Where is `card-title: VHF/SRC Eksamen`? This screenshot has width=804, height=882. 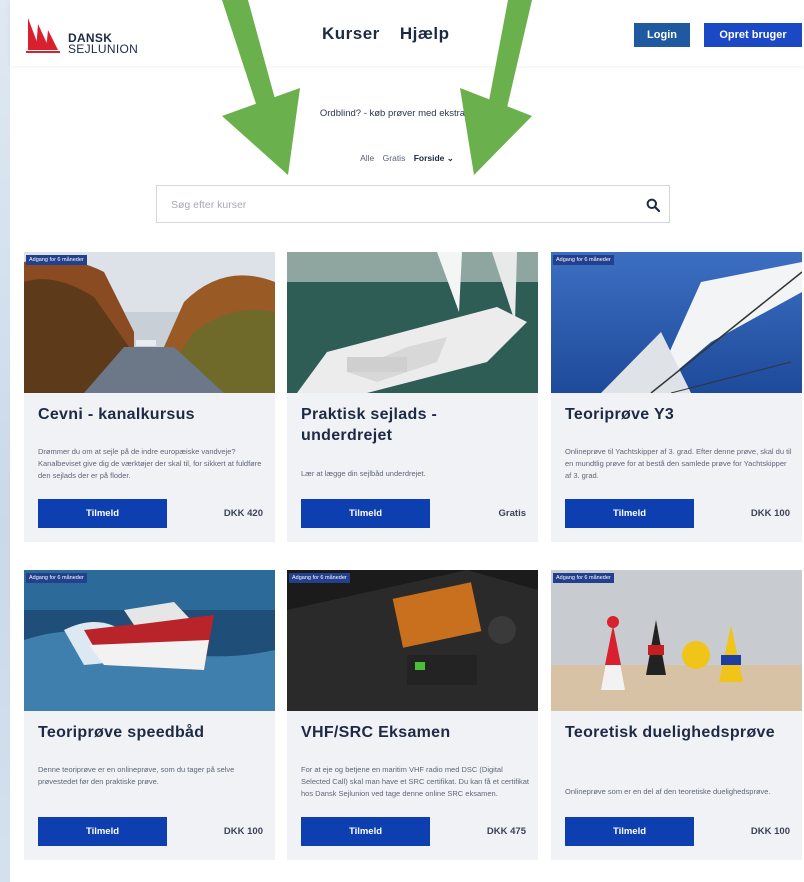 card-title: VHF/SRC Eksamen is located at coordinates (414, 732).